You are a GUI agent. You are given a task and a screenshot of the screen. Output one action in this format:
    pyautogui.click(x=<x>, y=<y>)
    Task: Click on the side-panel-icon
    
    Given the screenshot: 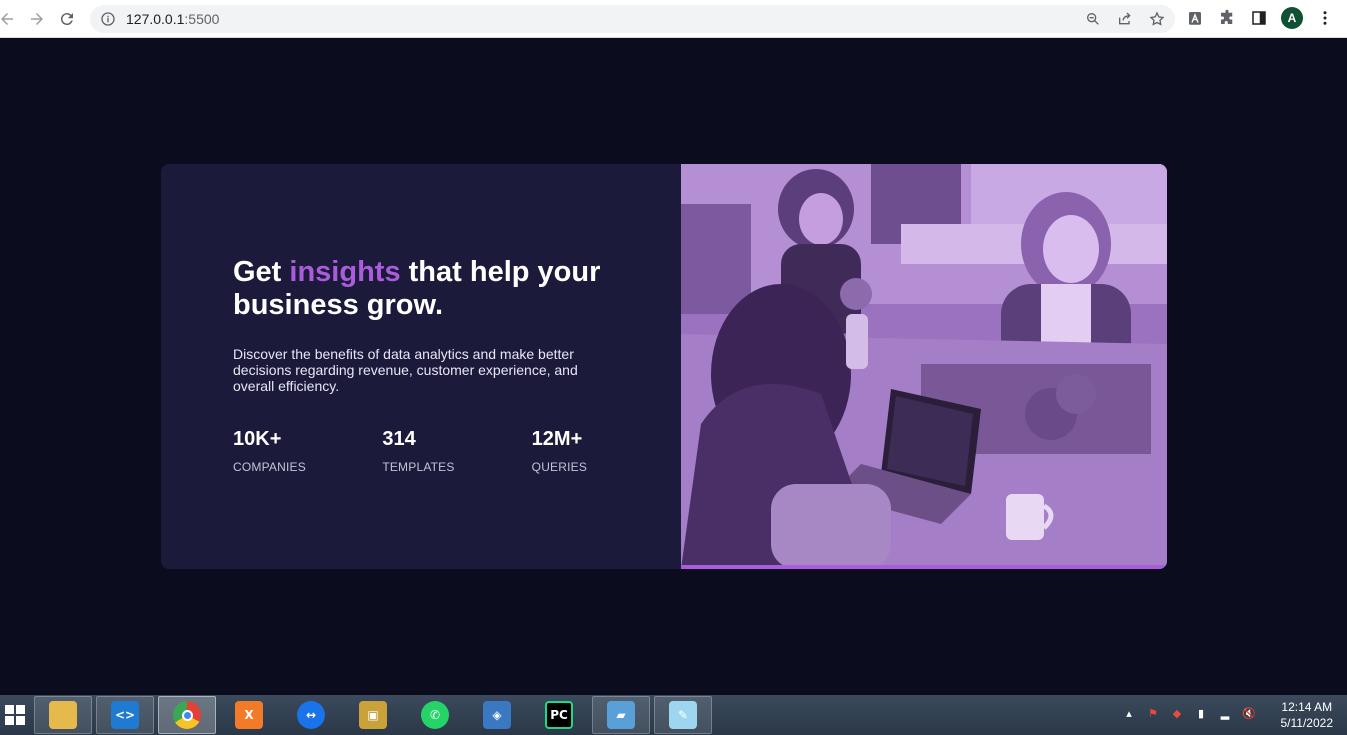 What is the action you would take?
    pyautogui.click(x=1259, y=18)
    